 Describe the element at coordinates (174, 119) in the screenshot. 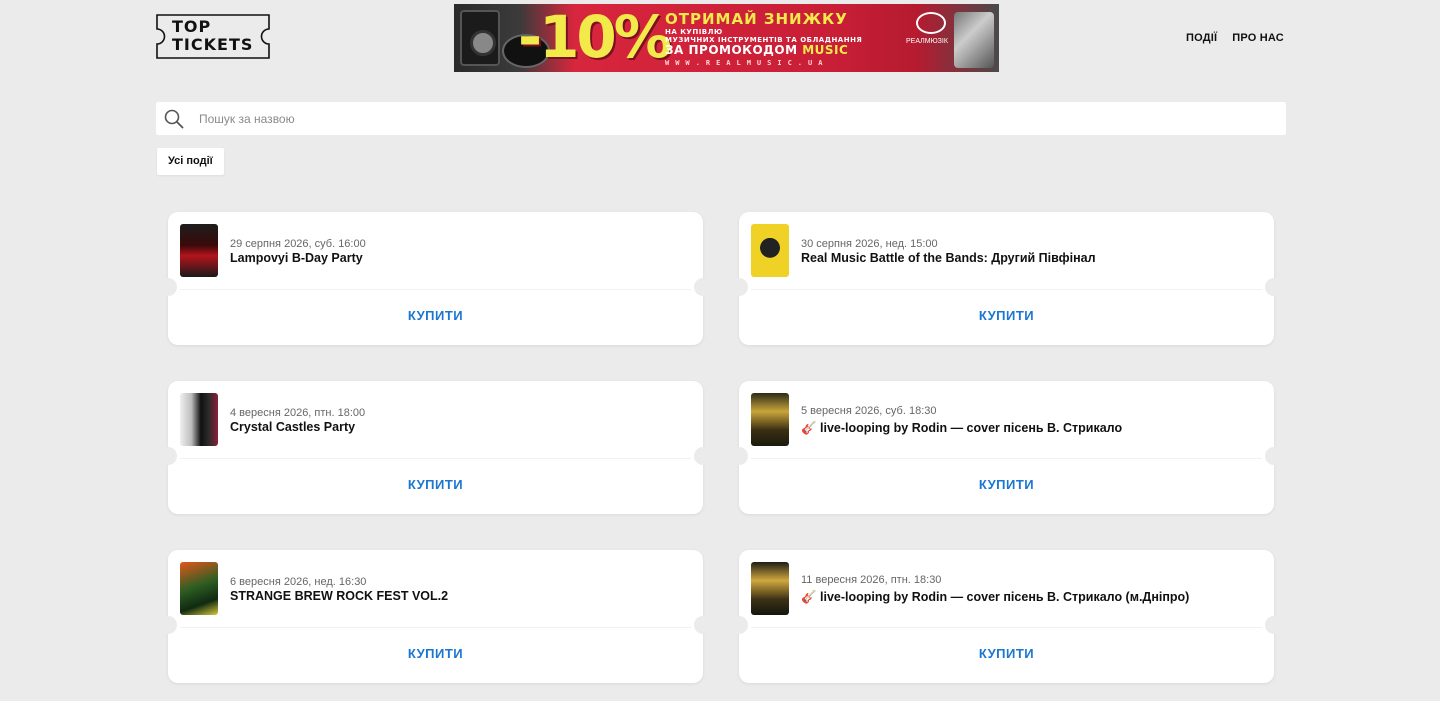

I see `search-icon` at that location.